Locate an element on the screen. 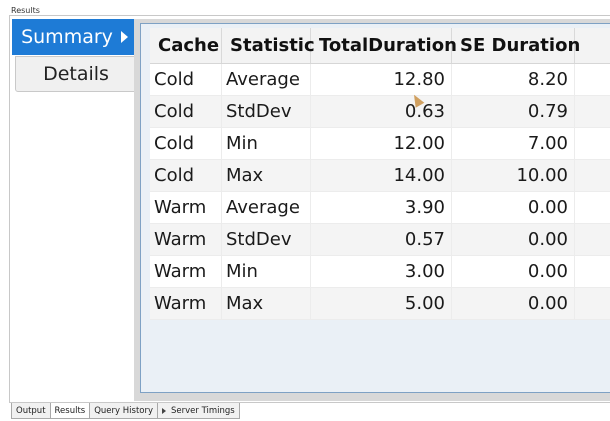 Image resolution: width=610 pixels, height=421 pixels. table-row: Warm Max 5.00 0.00 is located at coordinates (380, 304).